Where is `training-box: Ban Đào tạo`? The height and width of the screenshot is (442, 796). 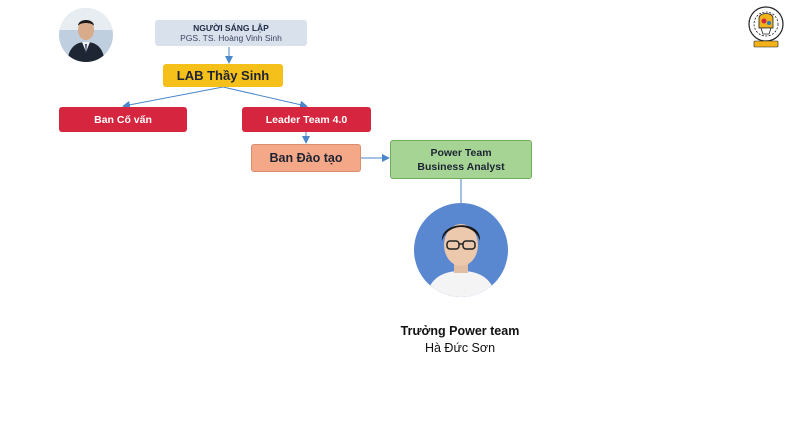
training-box: Ban Đào tạo is located at coordinates (306, 158).